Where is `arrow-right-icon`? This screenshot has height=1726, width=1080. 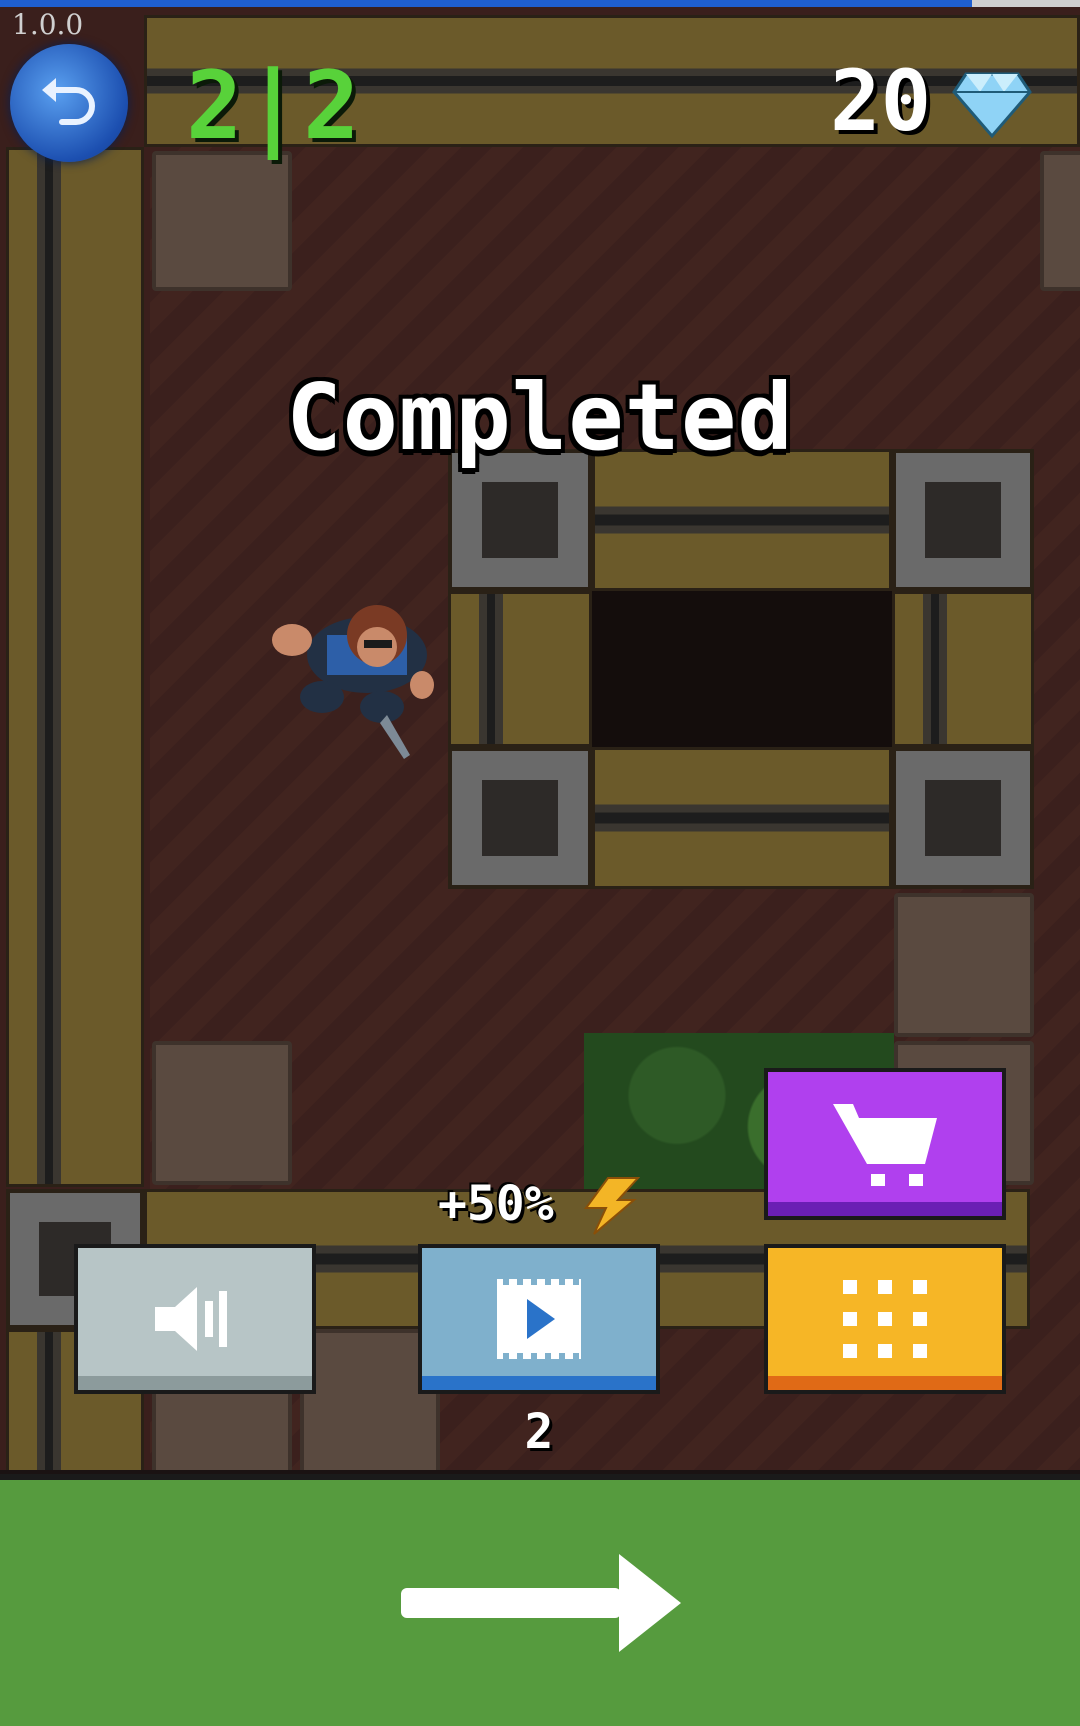 arrow-right-icon is located at coordinates (541, 1603).